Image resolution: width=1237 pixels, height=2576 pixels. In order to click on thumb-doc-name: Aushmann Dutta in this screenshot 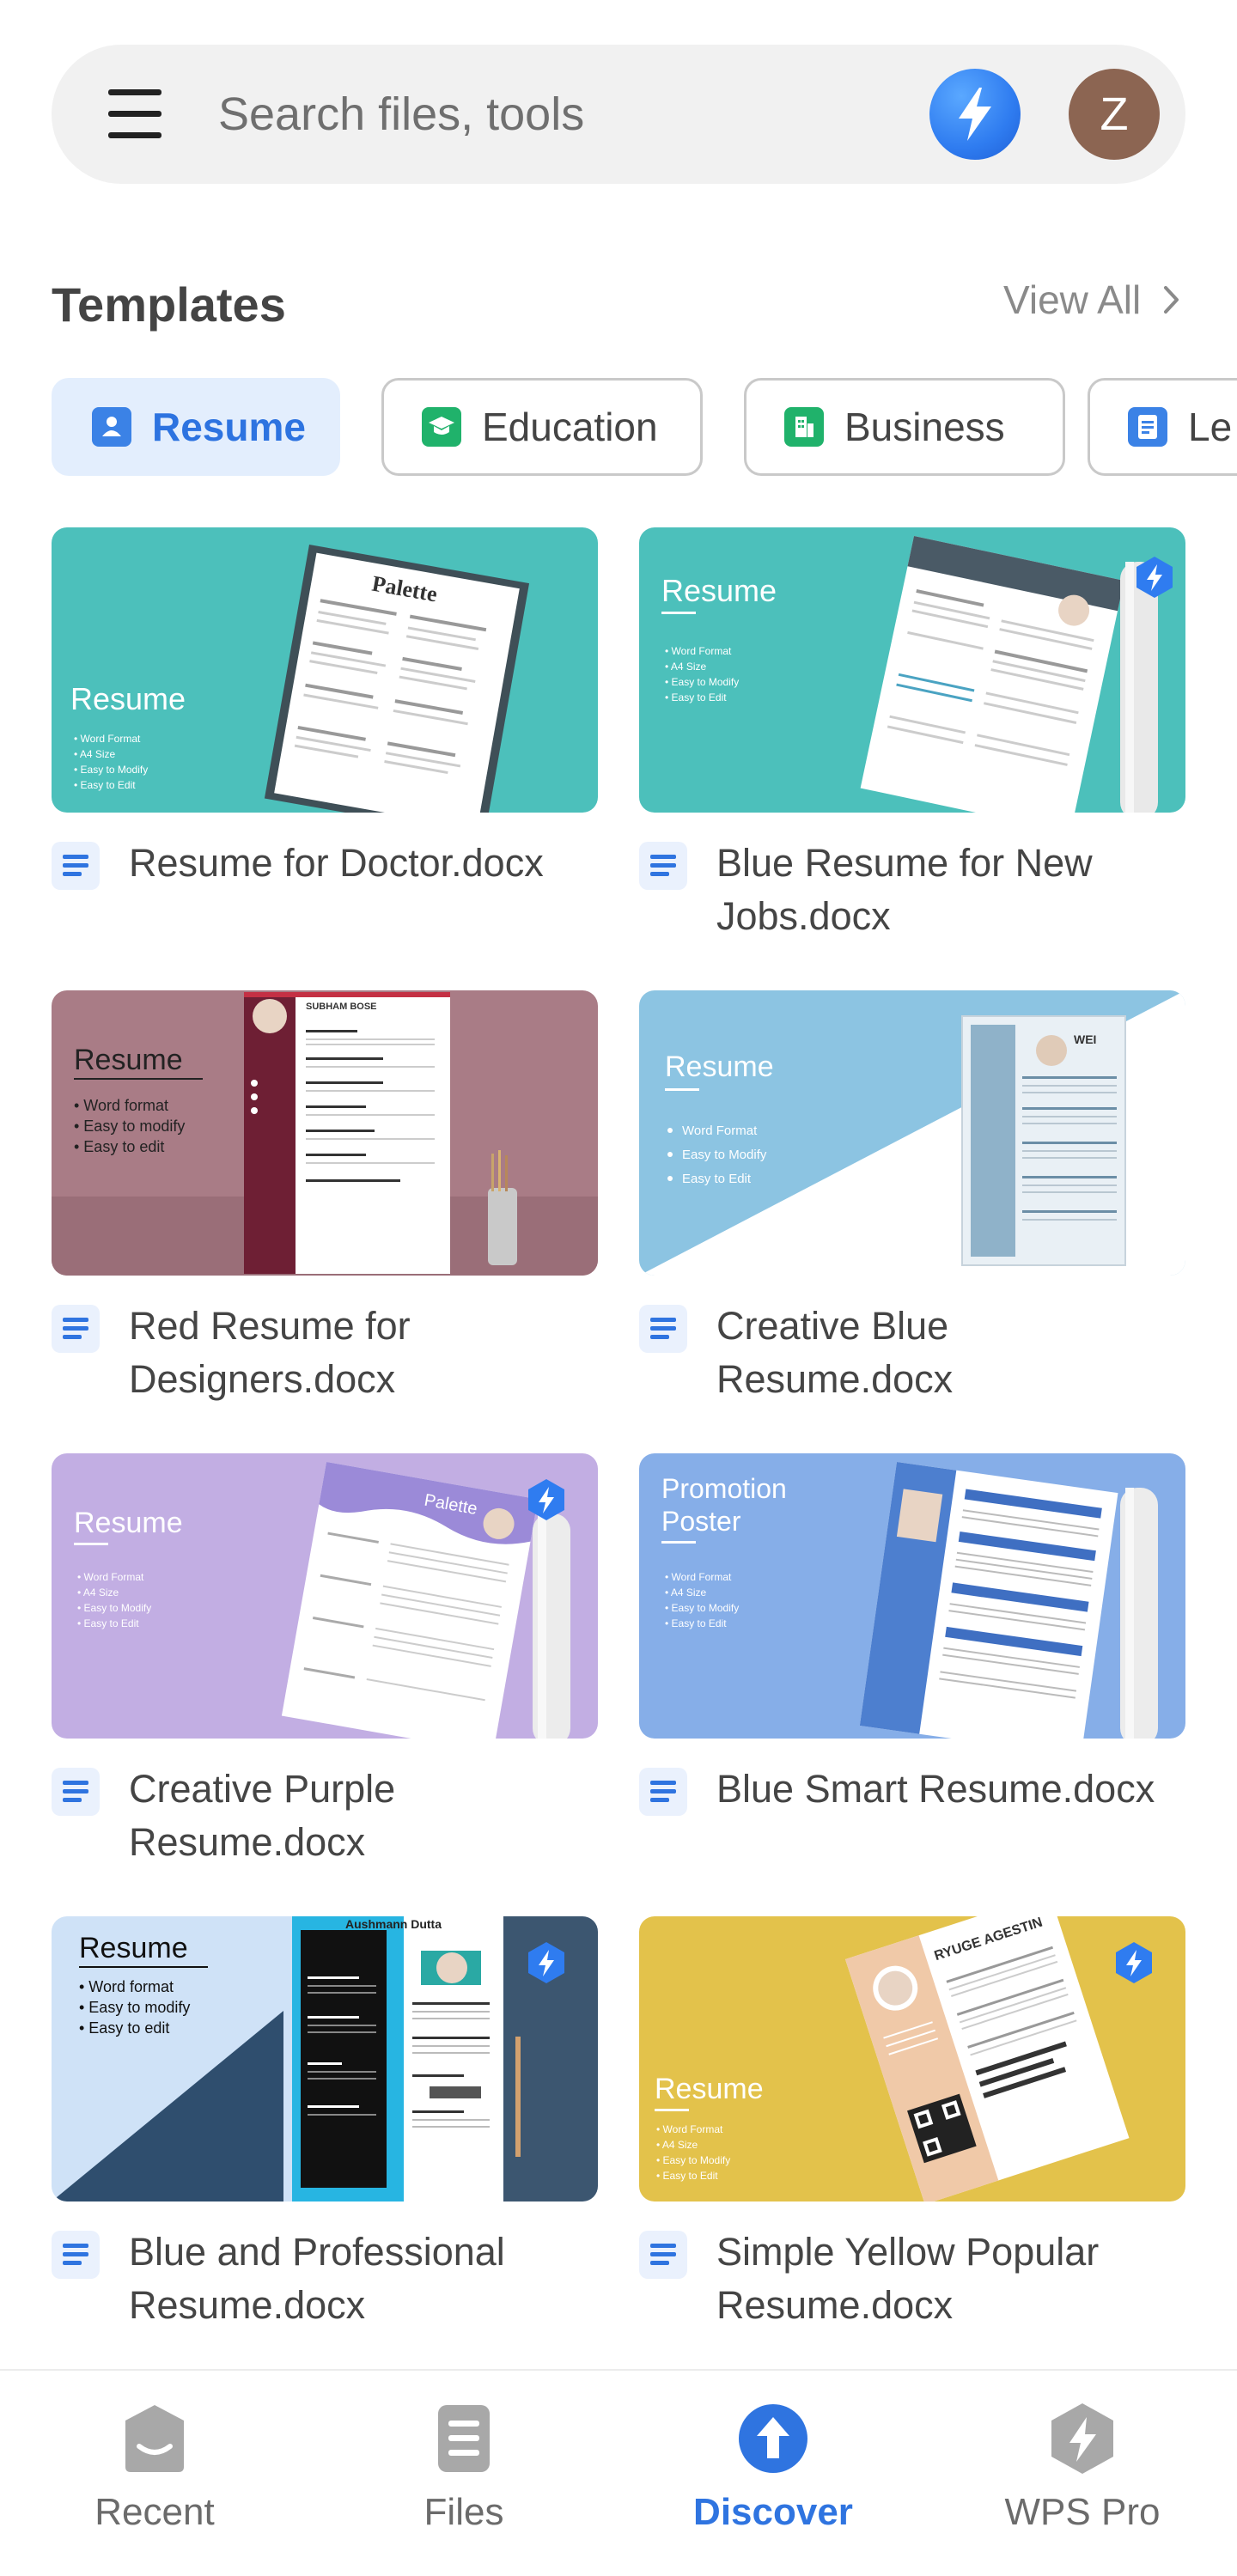, I will do `click(393, 1924)`.